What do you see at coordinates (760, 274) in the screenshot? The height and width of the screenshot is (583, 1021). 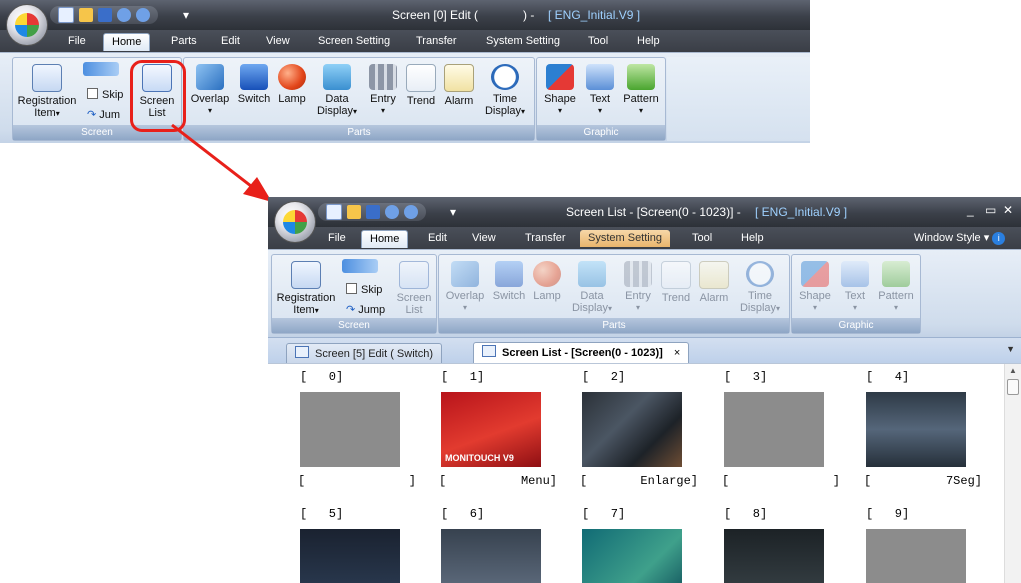 I see `clock-icon` at bounding box center [760, 274].